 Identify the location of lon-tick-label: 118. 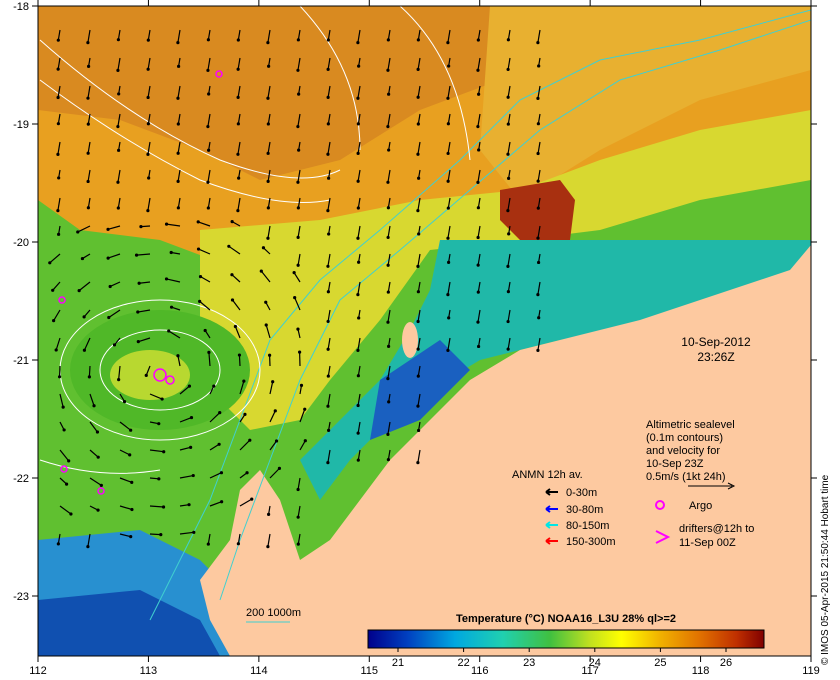
(701, 671).